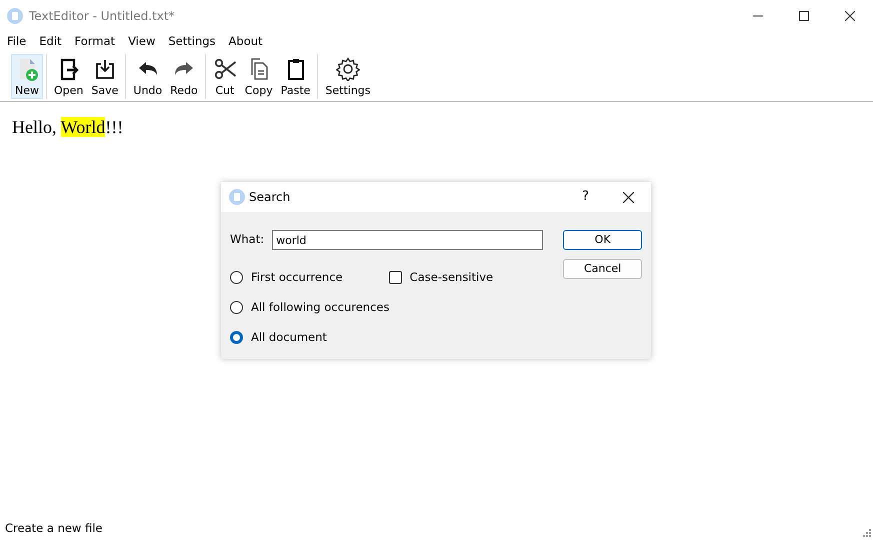 The height and width of the screenshot is (540, 873). What do you see at coordinates (246, 42) in the screenshot?
I see `menu-item: About` at bounding box center [246, 42].